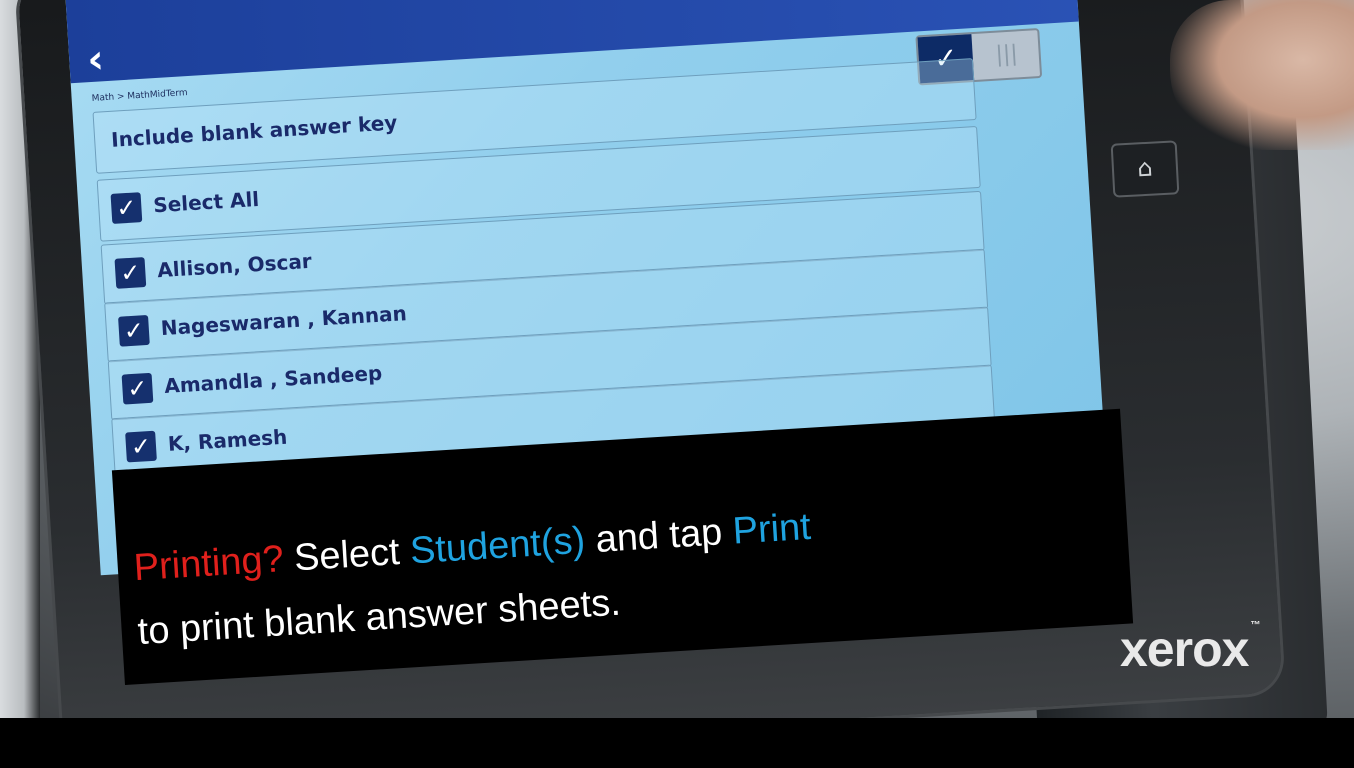  I want to click on trademark-mark: ™, so click(1255, 625).